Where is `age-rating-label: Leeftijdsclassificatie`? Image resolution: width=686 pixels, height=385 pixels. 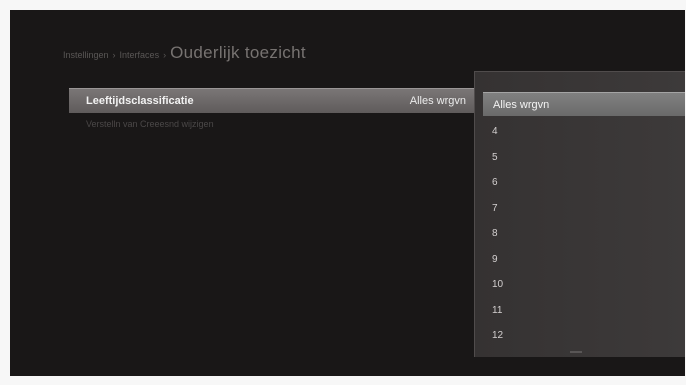
age-rating-label: Leeftijdsclassificatie is located at coordinates (140, 101).